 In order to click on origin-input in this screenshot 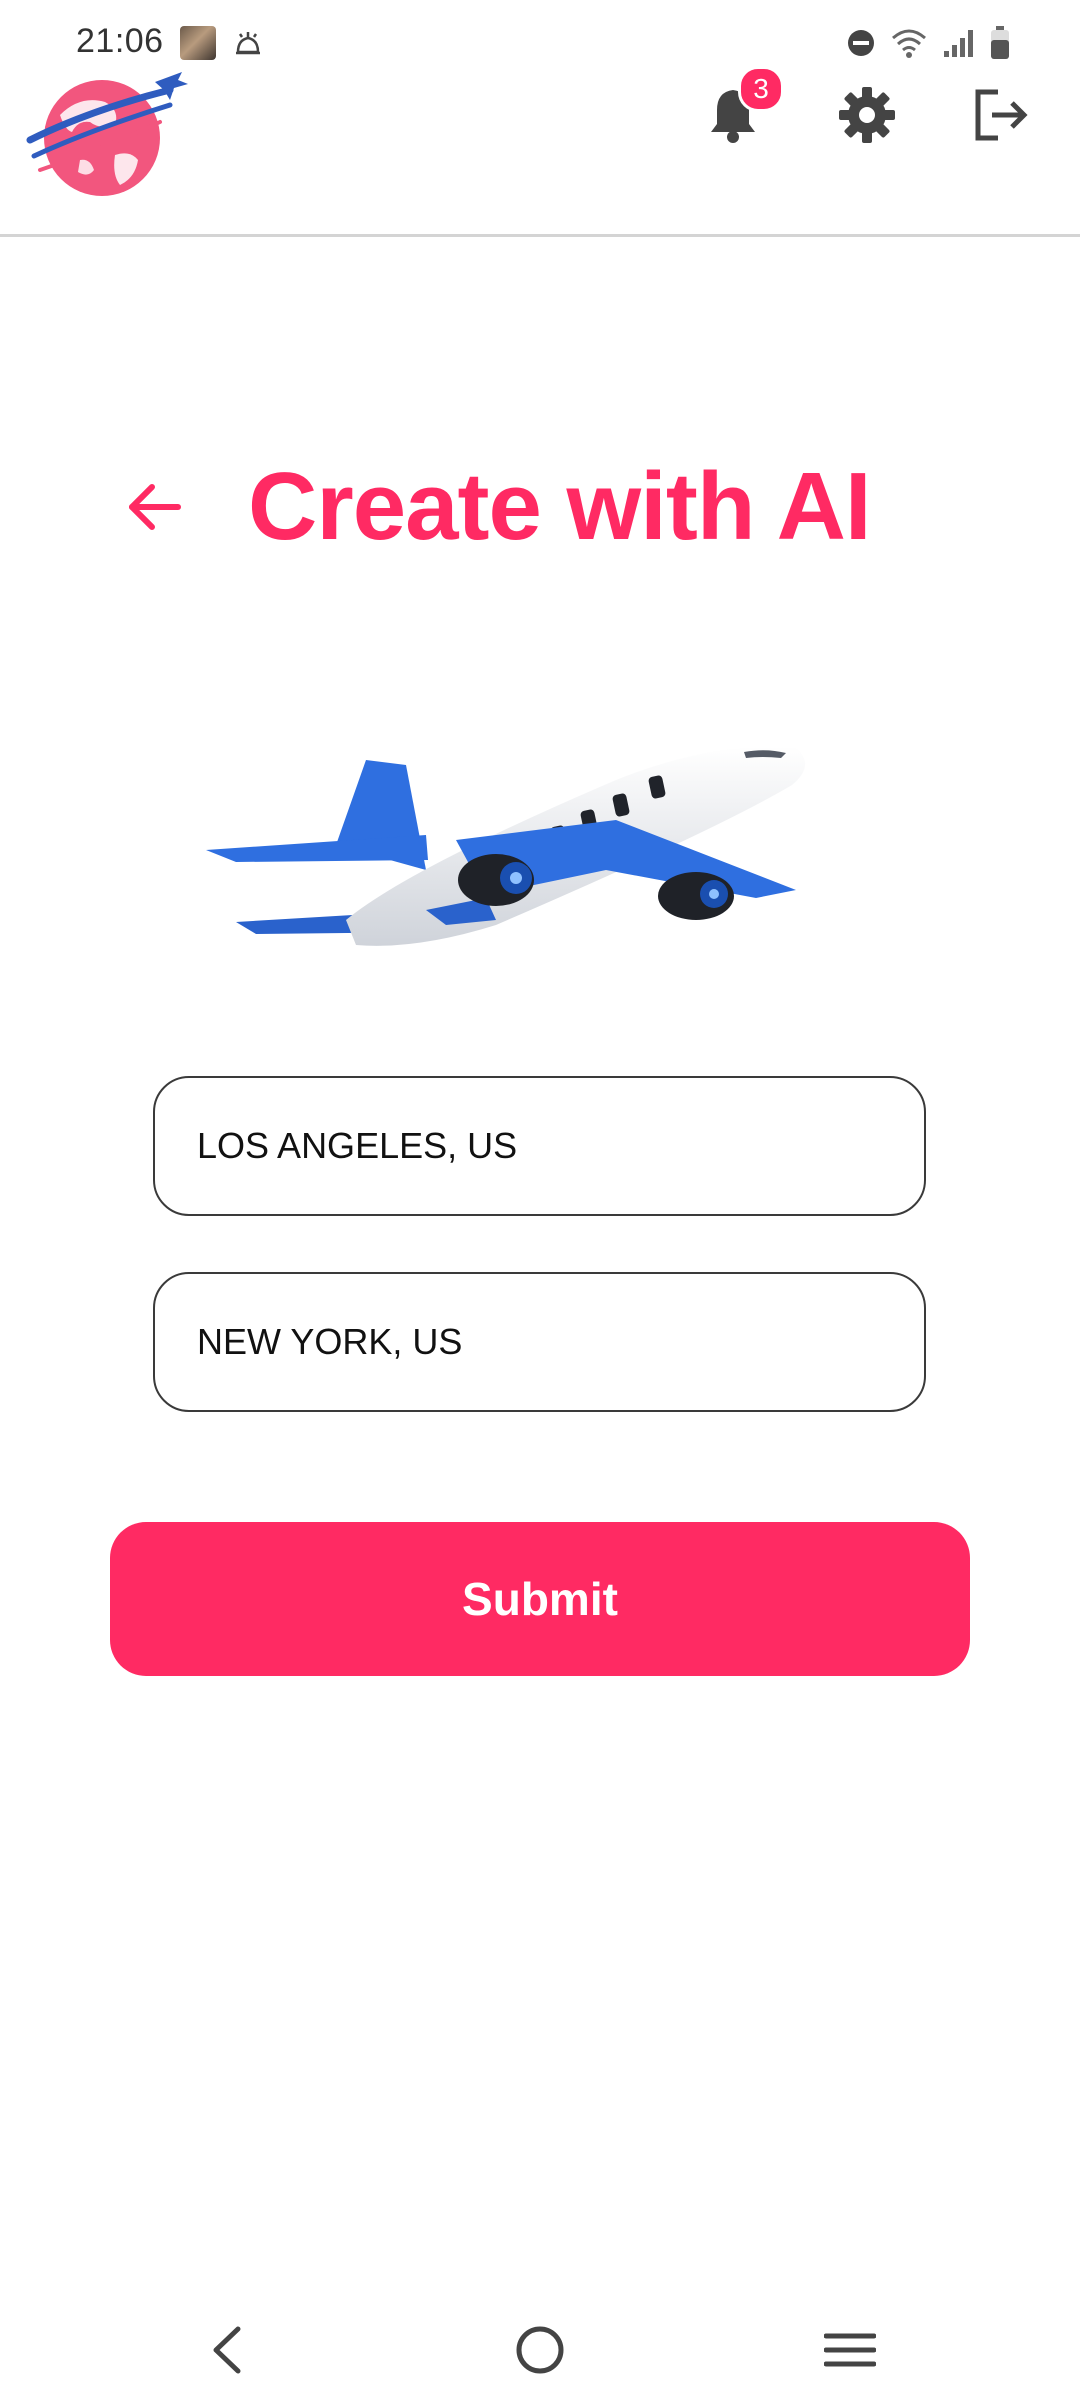, I will do `click(539, 1146)`.